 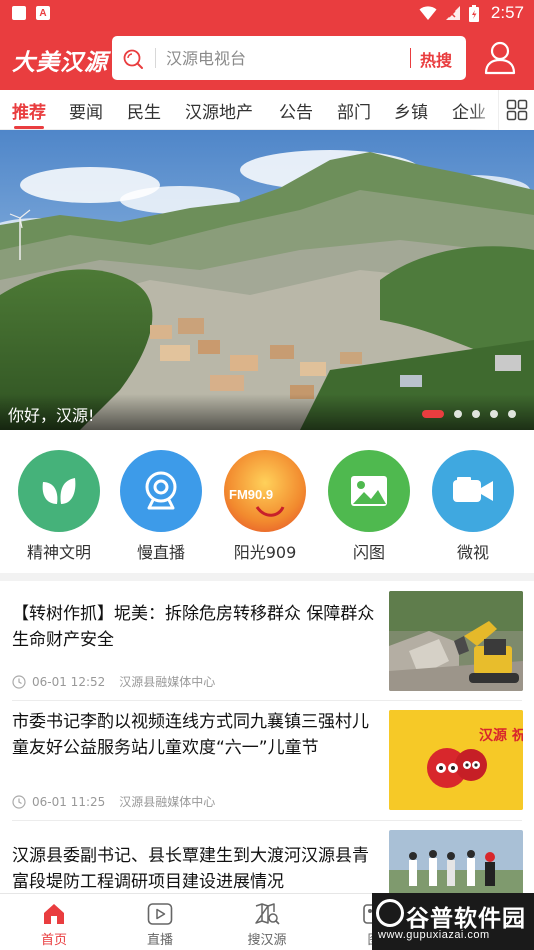 I want to click on carousel-indicator, so click(x=469, y=414).